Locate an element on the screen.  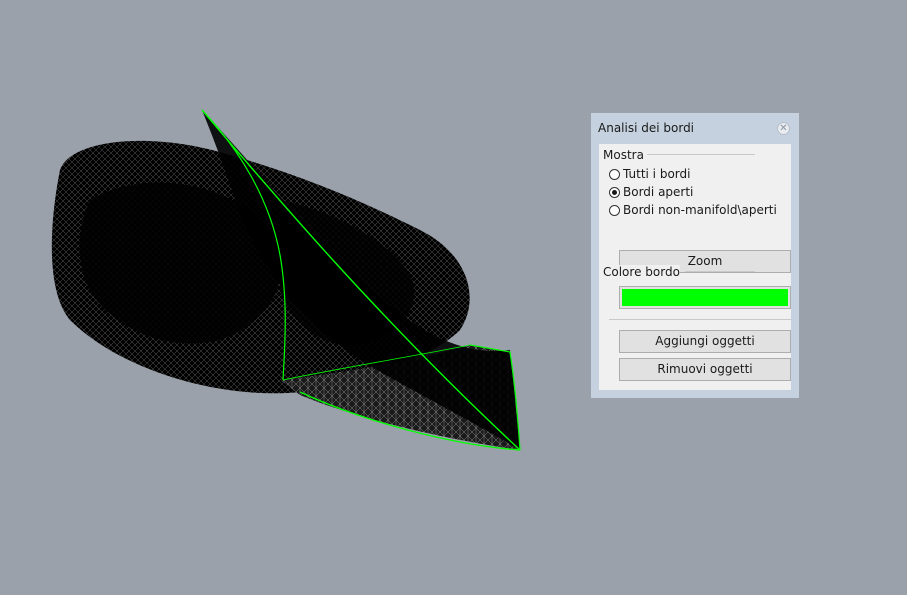
panel-title: Analisi dei bordi is located at coordinates (646, 128).